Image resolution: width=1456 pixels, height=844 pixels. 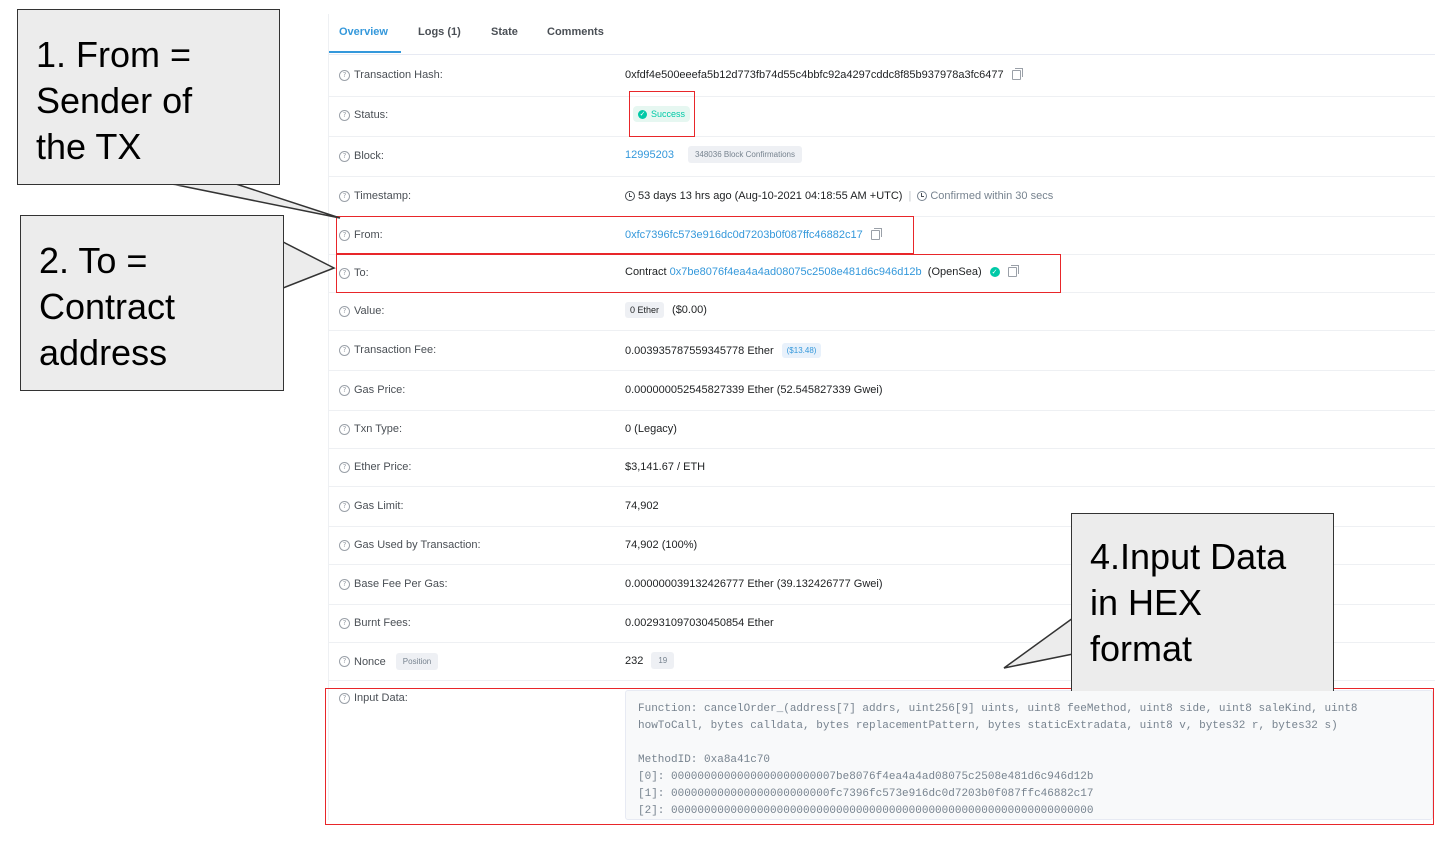 I want to click on to-callout-tail, so click(x=309, y=265).